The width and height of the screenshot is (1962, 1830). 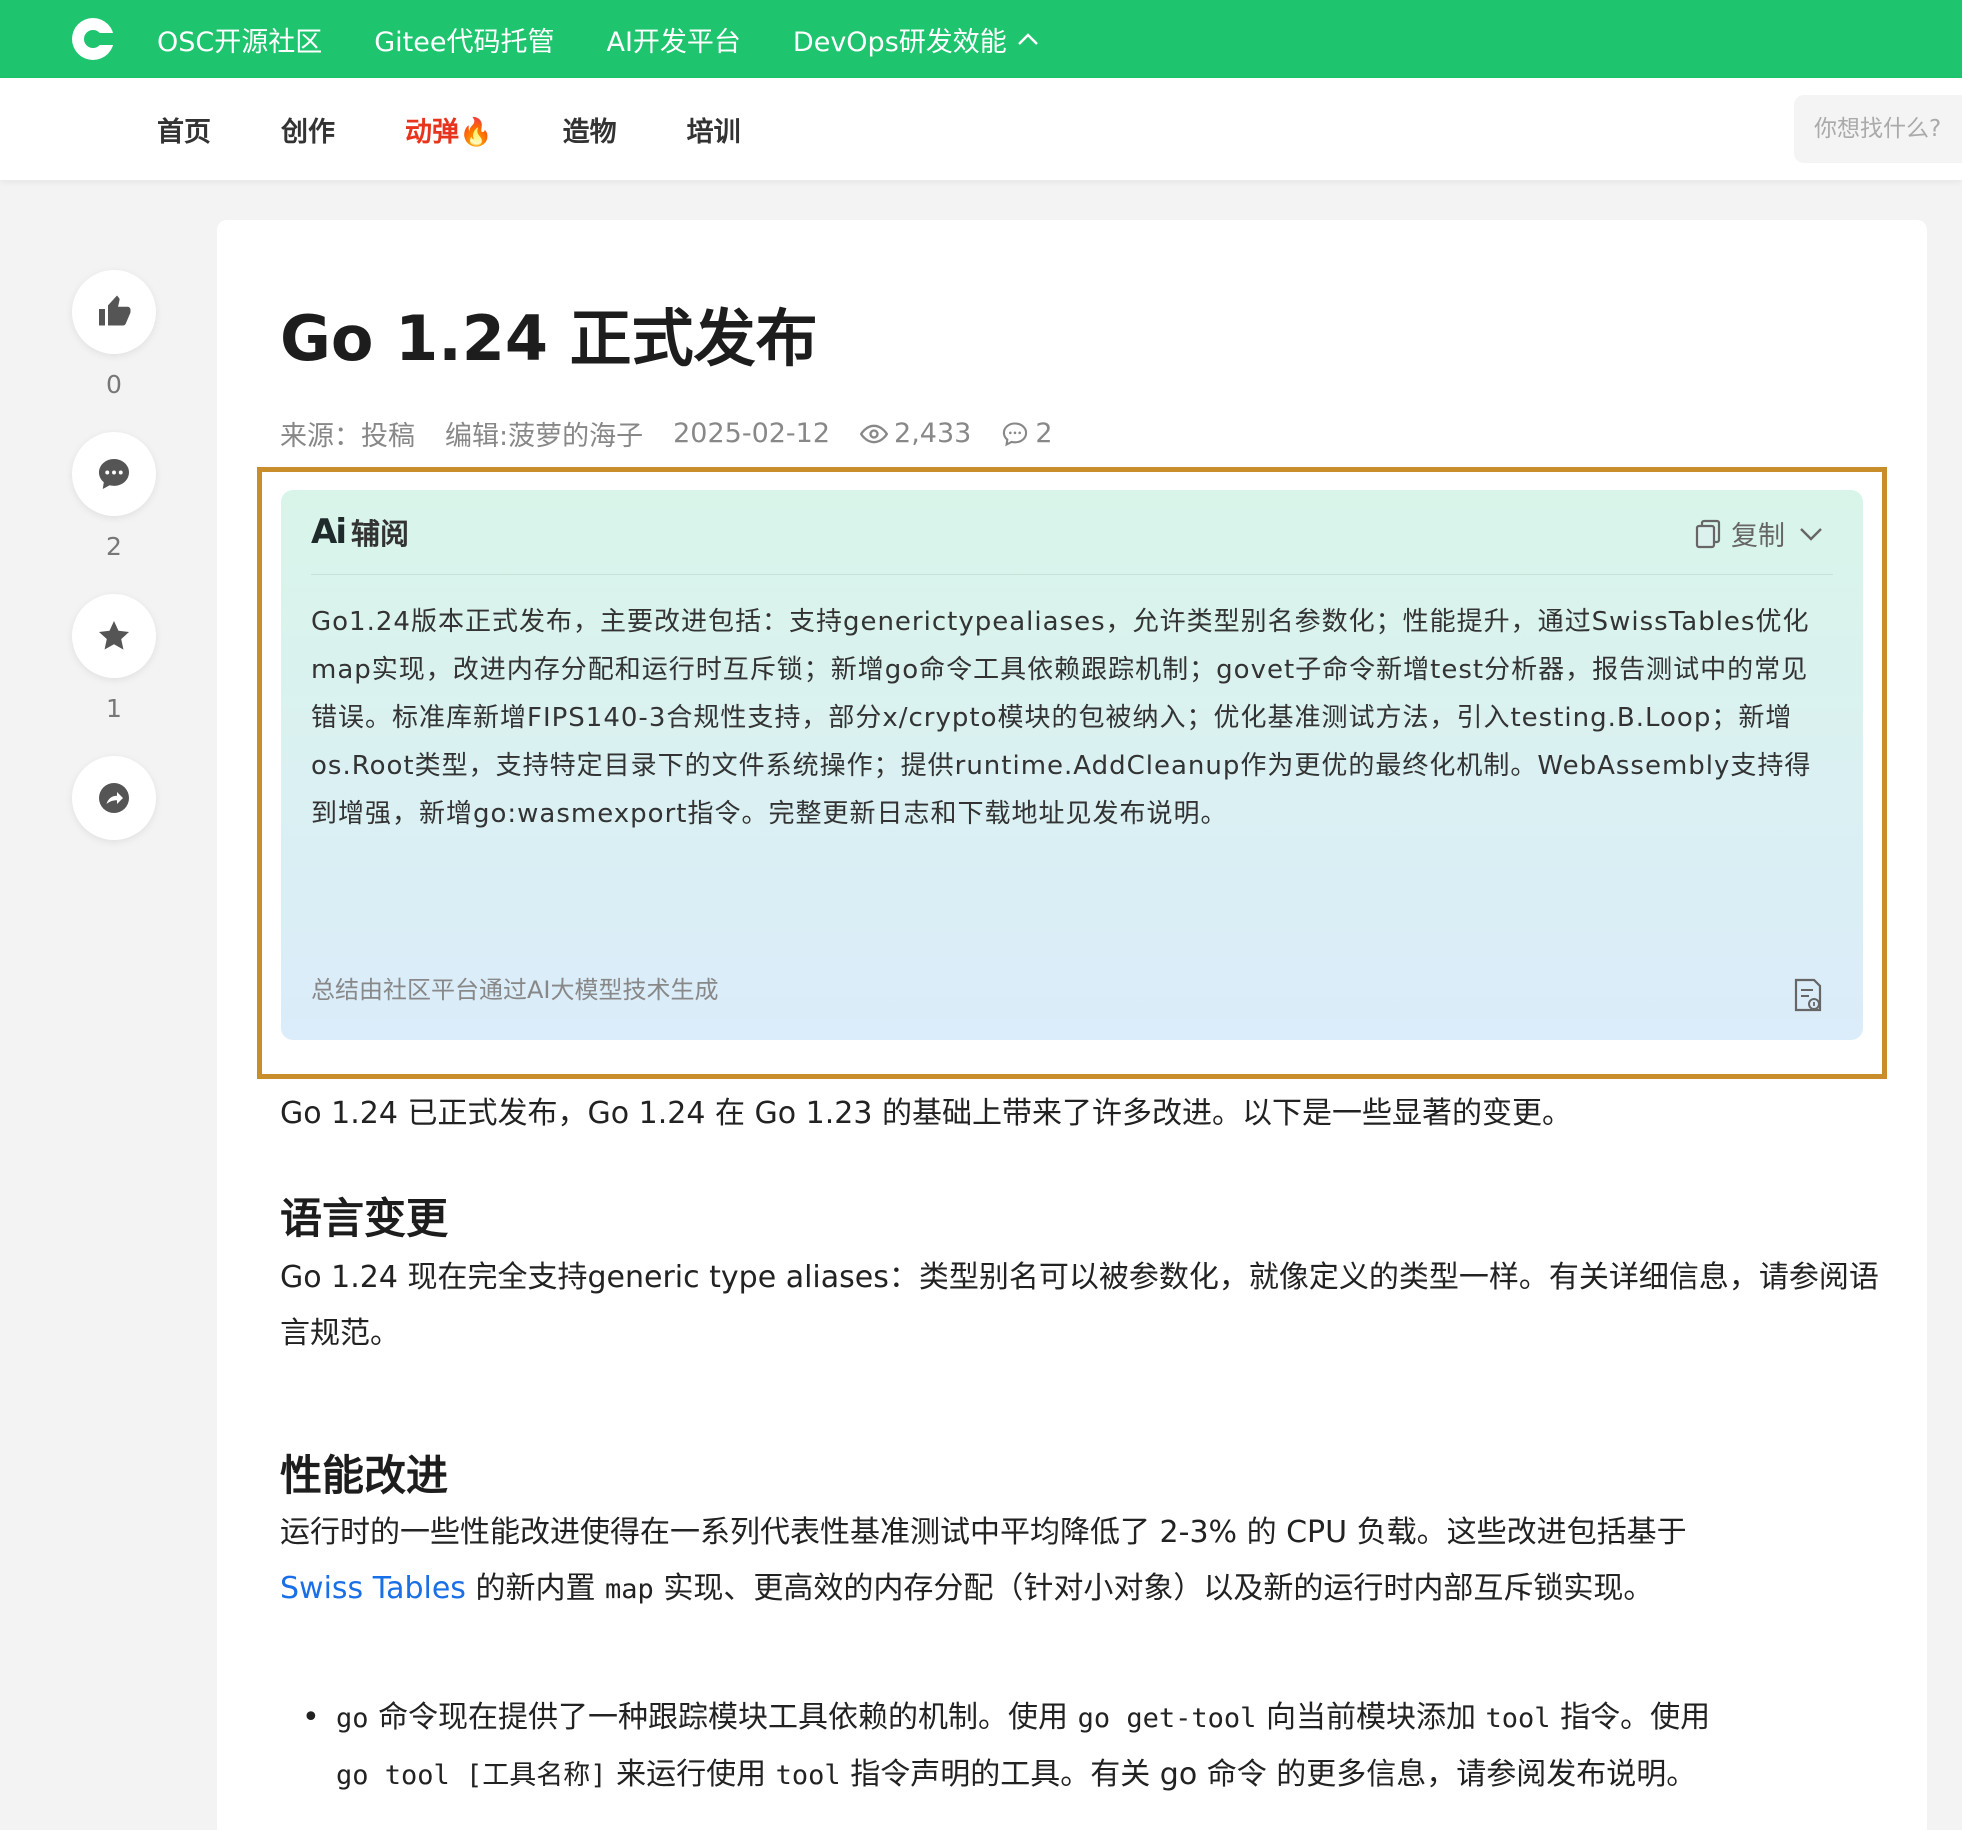 I want to click on star-icon, so click(x=114, y=635).